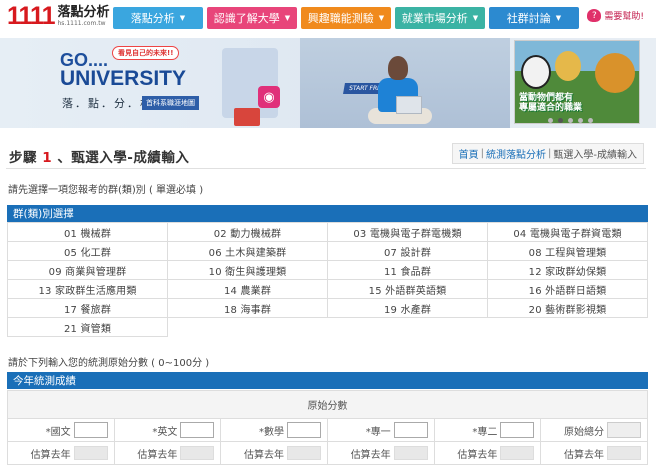 The image size is (656, 468). Describe the element at coordinates (246, 18) in the screenshot. I see `nav-item-label: 認識了解大學` at that location.